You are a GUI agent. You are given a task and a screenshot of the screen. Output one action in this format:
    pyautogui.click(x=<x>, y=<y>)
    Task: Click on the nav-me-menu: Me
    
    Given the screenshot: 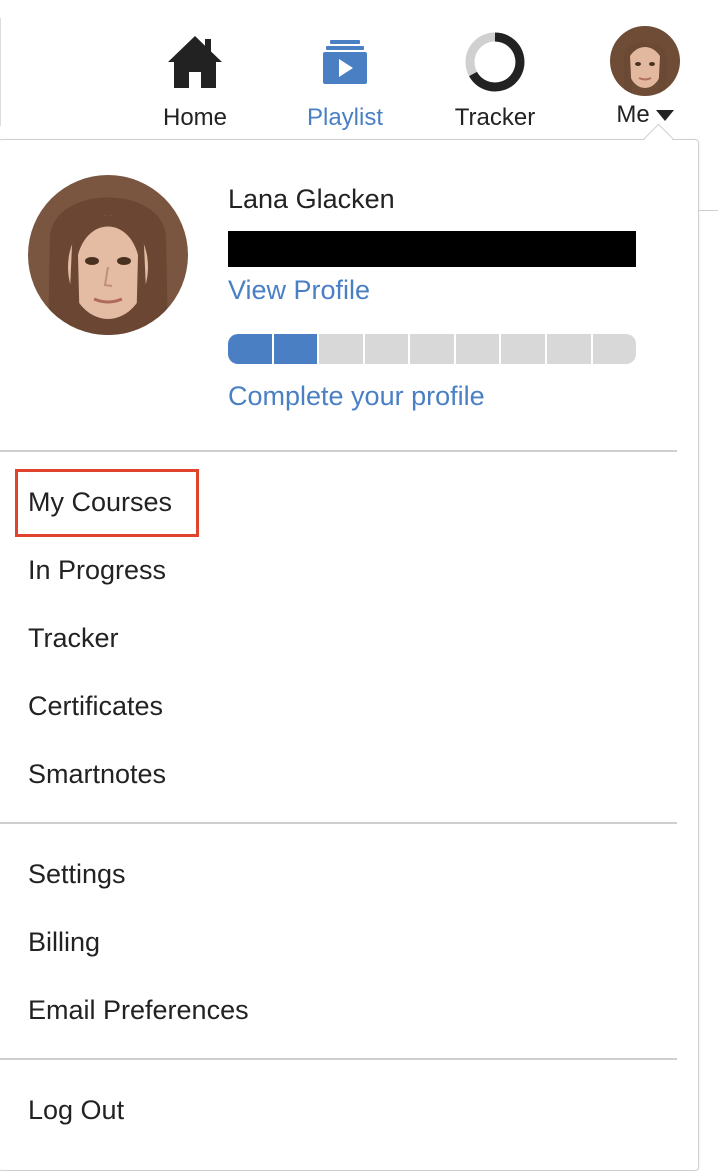 What is the action you would take?
    pyautogui.click(x=645, y=77)
    